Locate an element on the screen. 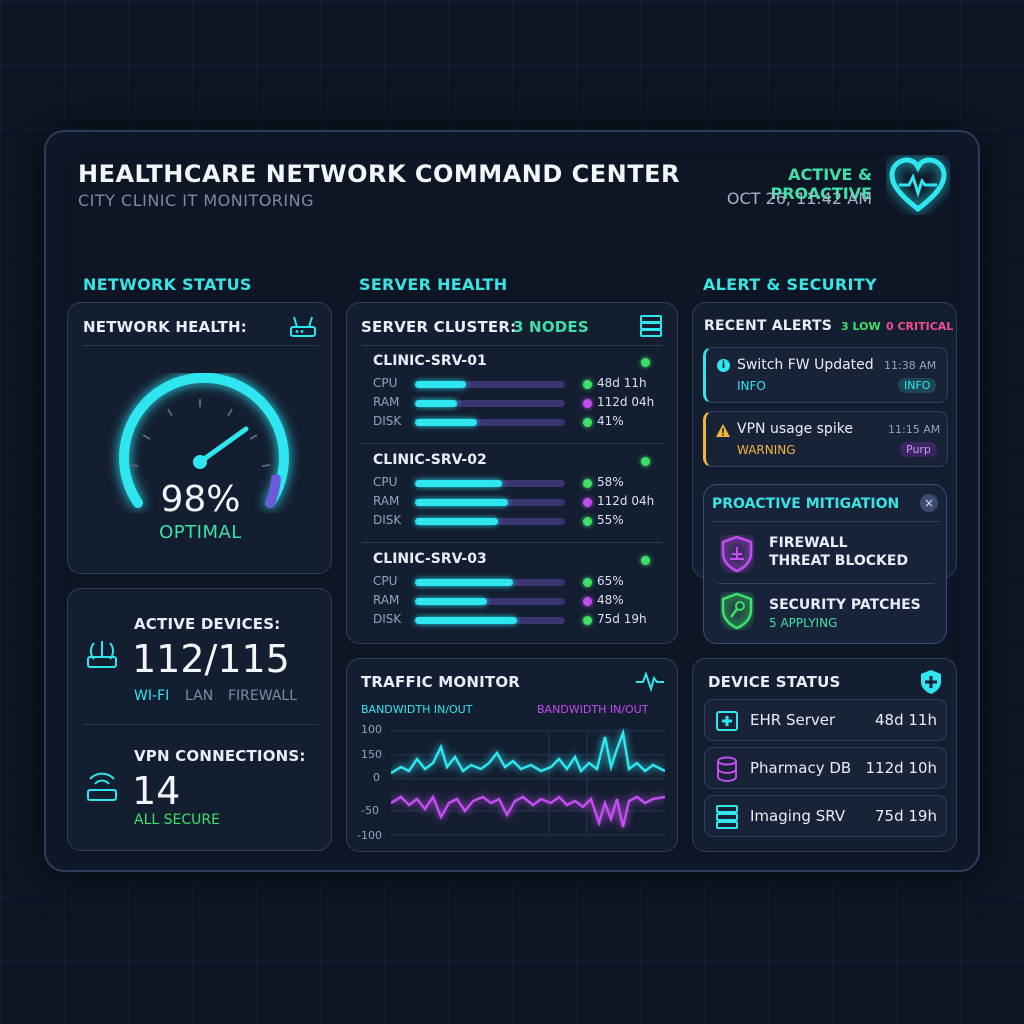 The height and width of the screenshot is (1024, 1024). info-icon: i is located at coordinates (723, 365).